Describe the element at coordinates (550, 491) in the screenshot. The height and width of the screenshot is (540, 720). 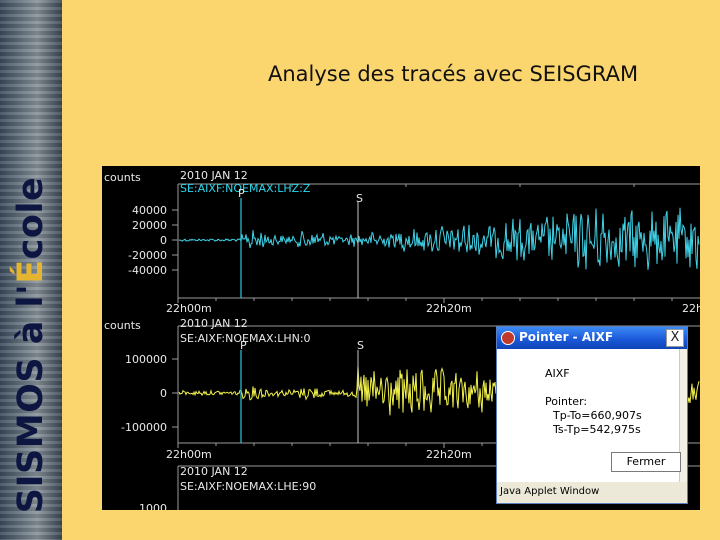
I see `applet-status: Java Applet Window` at that location.